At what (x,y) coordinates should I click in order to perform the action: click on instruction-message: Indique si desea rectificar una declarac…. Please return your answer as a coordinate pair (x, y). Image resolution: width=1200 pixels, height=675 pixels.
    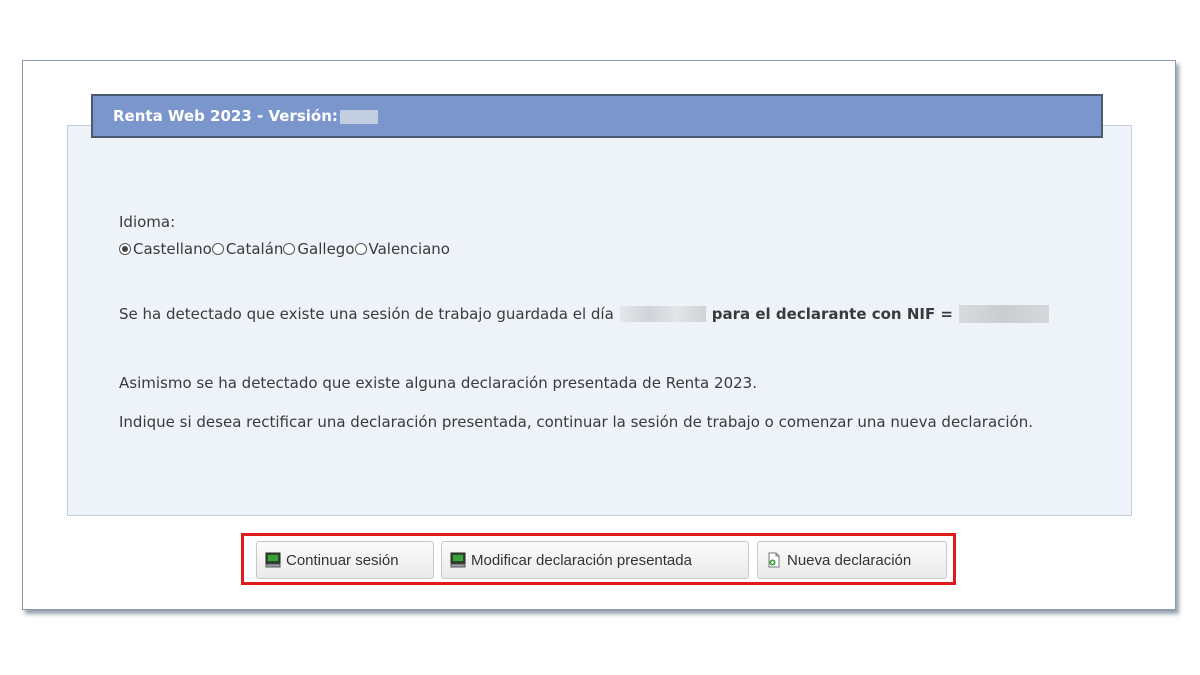
    Looking at the image, I should click on (576, 422).